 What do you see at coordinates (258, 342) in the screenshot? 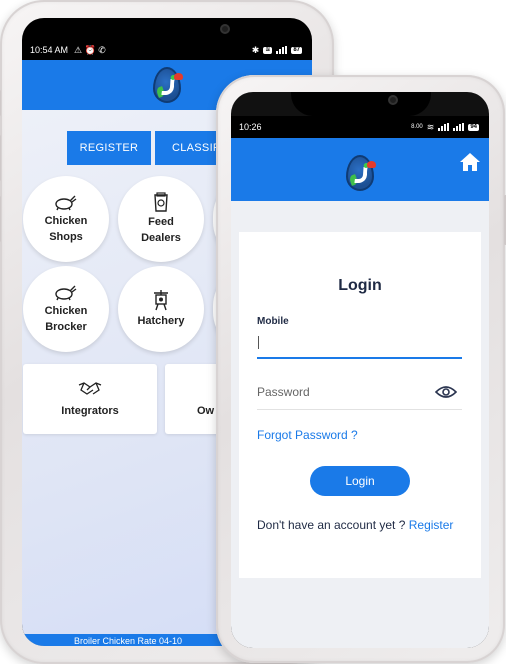
I see `text-caret` at bounding box center [258, 342].